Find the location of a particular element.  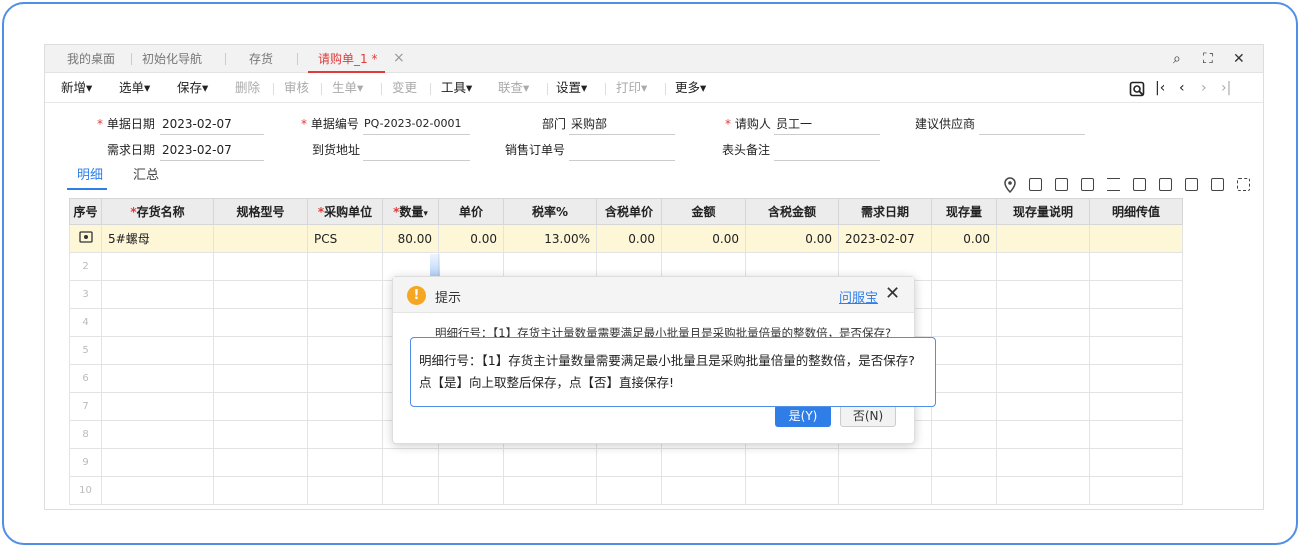

col-header: *数量▾ is located at coordinates (410, 211).